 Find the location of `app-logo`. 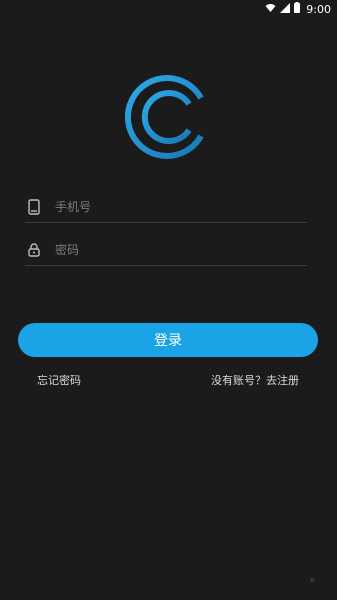

app-logo is located at coordinates (168, 117).